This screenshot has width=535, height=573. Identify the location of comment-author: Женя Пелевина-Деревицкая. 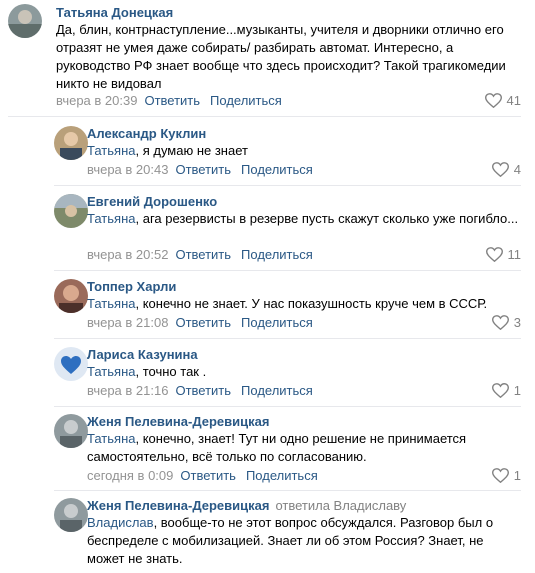
(178, 421).